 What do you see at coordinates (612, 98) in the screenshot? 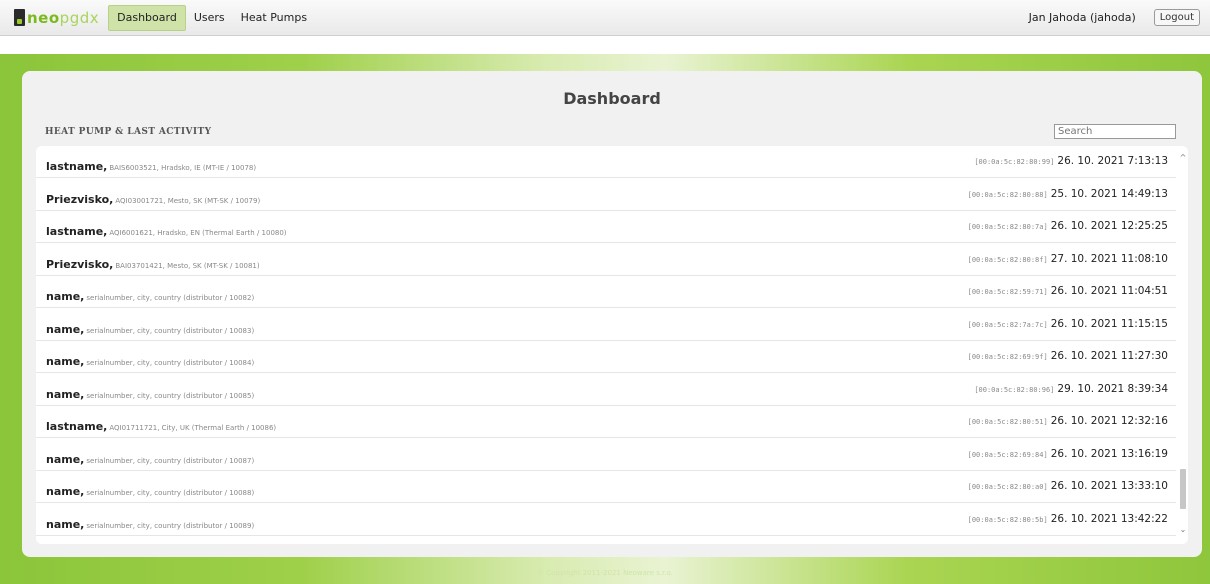
I see `page-title: Dashboard` at bounding box center [612, 98].